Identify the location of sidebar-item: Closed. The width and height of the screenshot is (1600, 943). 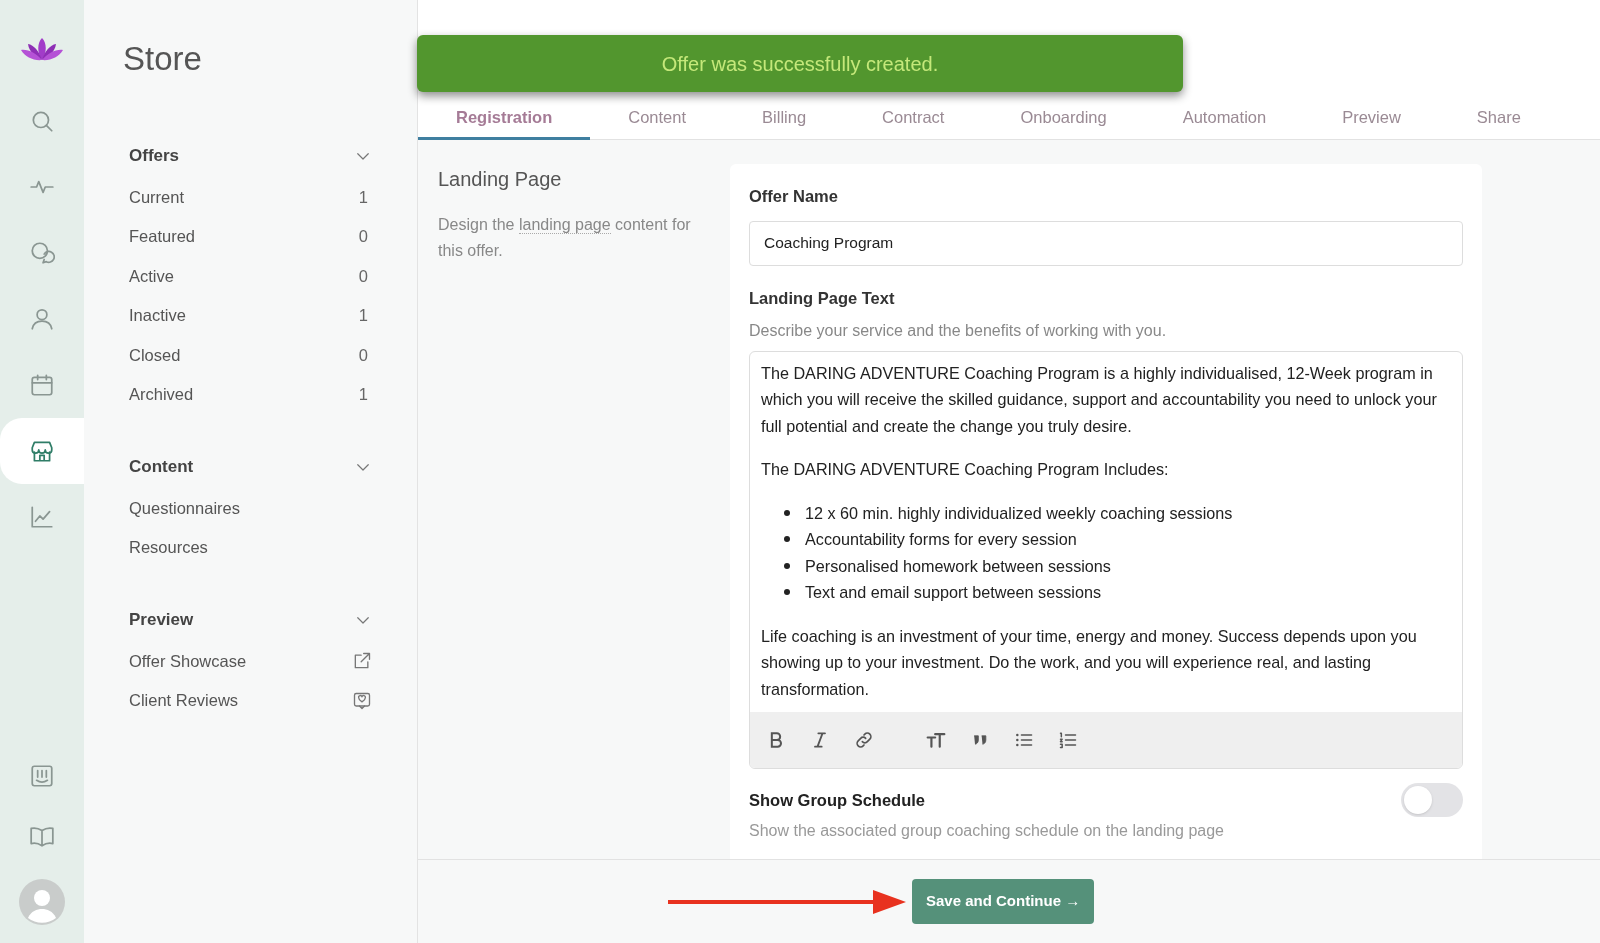
(155, 355).